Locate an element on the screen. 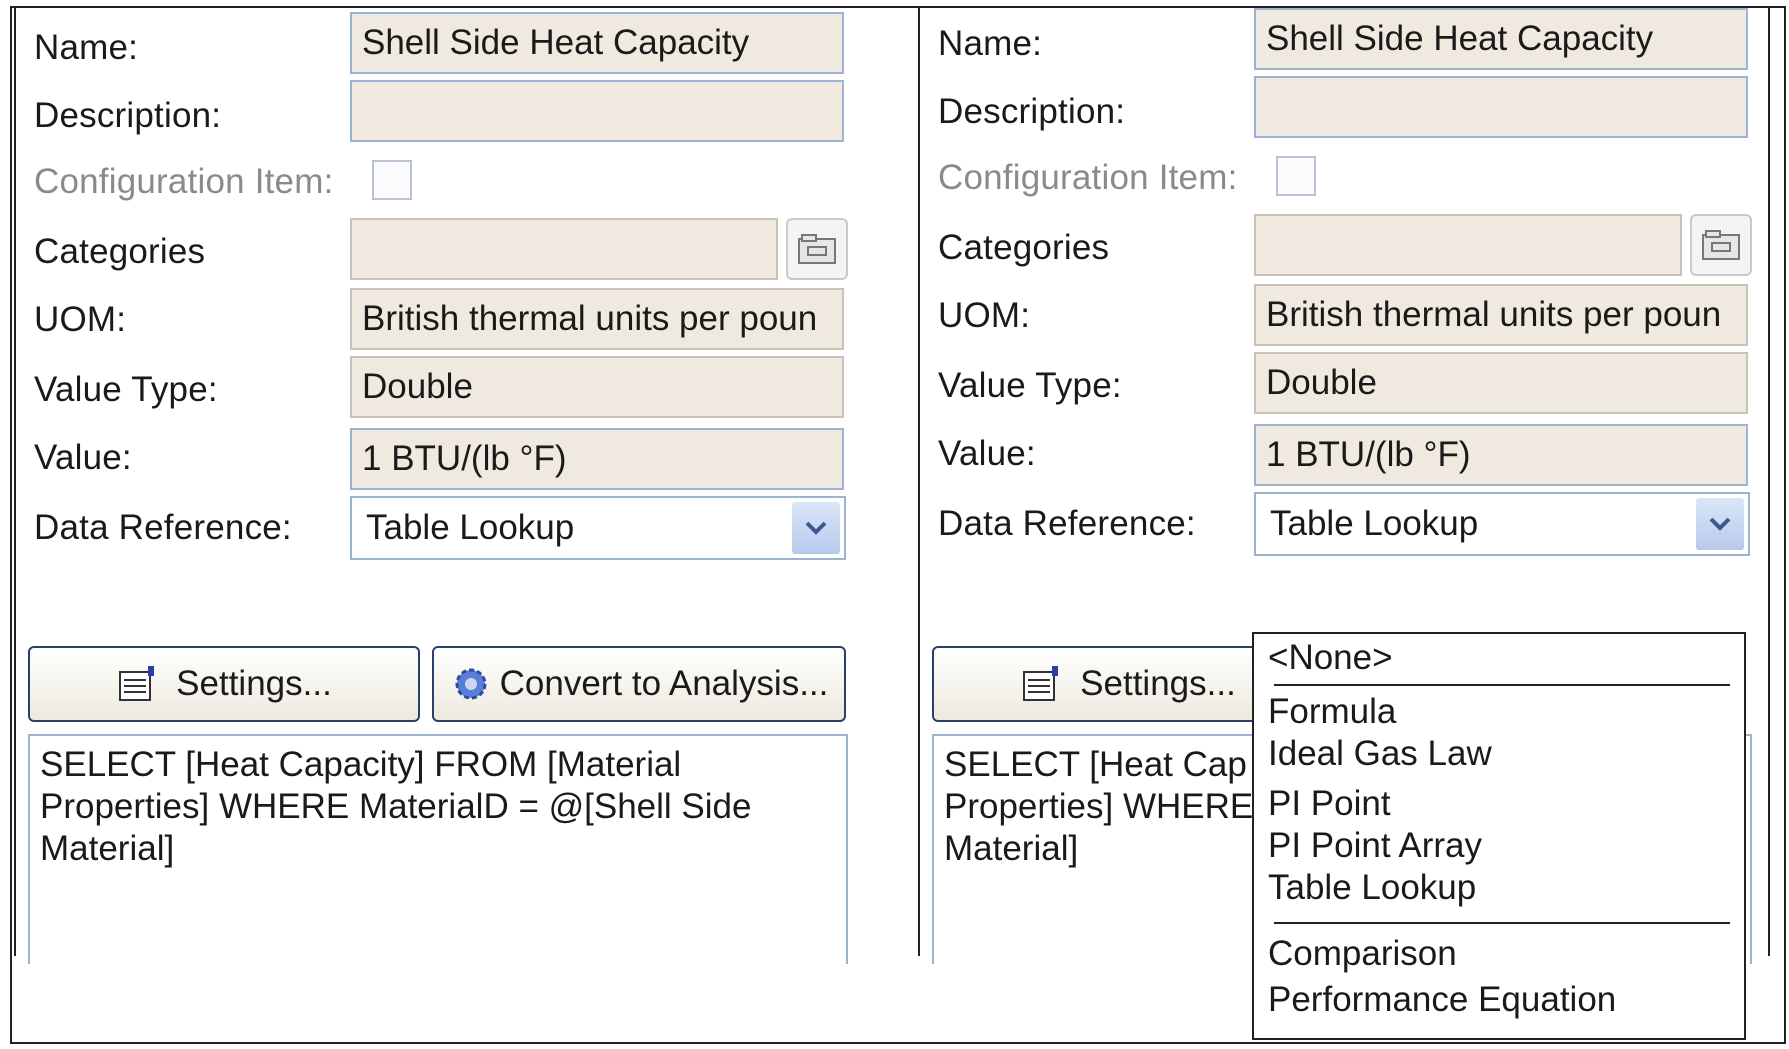 This screenshot has width=1789, height=1049. dropdown-item-pi-point-array: PI Point Array is located at coordinates (1375, 846).